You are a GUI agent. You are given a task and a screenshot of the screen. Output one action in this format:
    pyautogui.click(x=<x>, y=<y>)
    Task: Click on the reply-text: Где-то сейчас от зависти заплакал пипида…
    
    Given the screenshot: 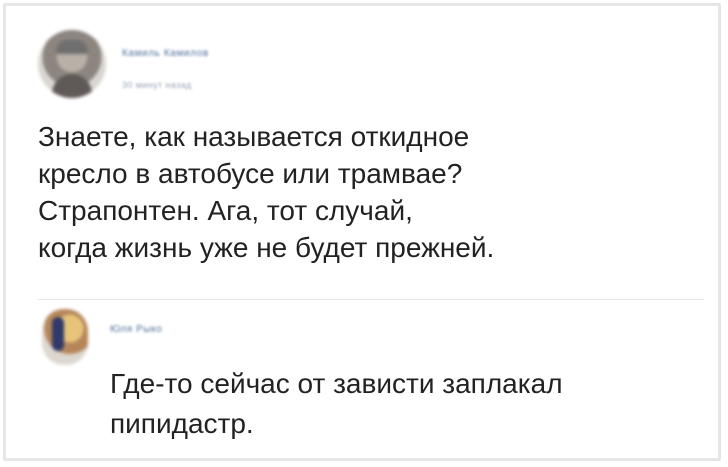 What is the action you would take?
    pyautogui.click(x=336, y=403)
    